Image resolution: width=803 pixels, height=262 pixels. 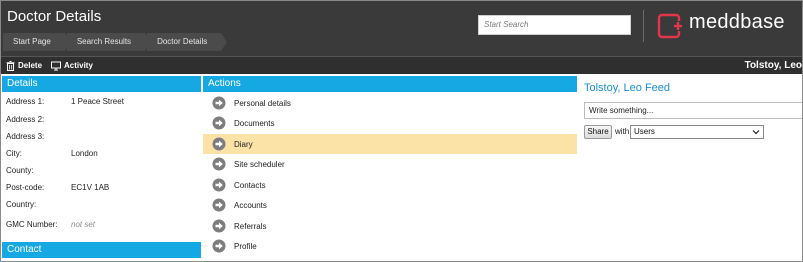 What do you see at coordinates (401, 65) in the screenshot?
I see `toolbar: Delete Activity Tolstoy, Leo` at bounding box center [401, 65].